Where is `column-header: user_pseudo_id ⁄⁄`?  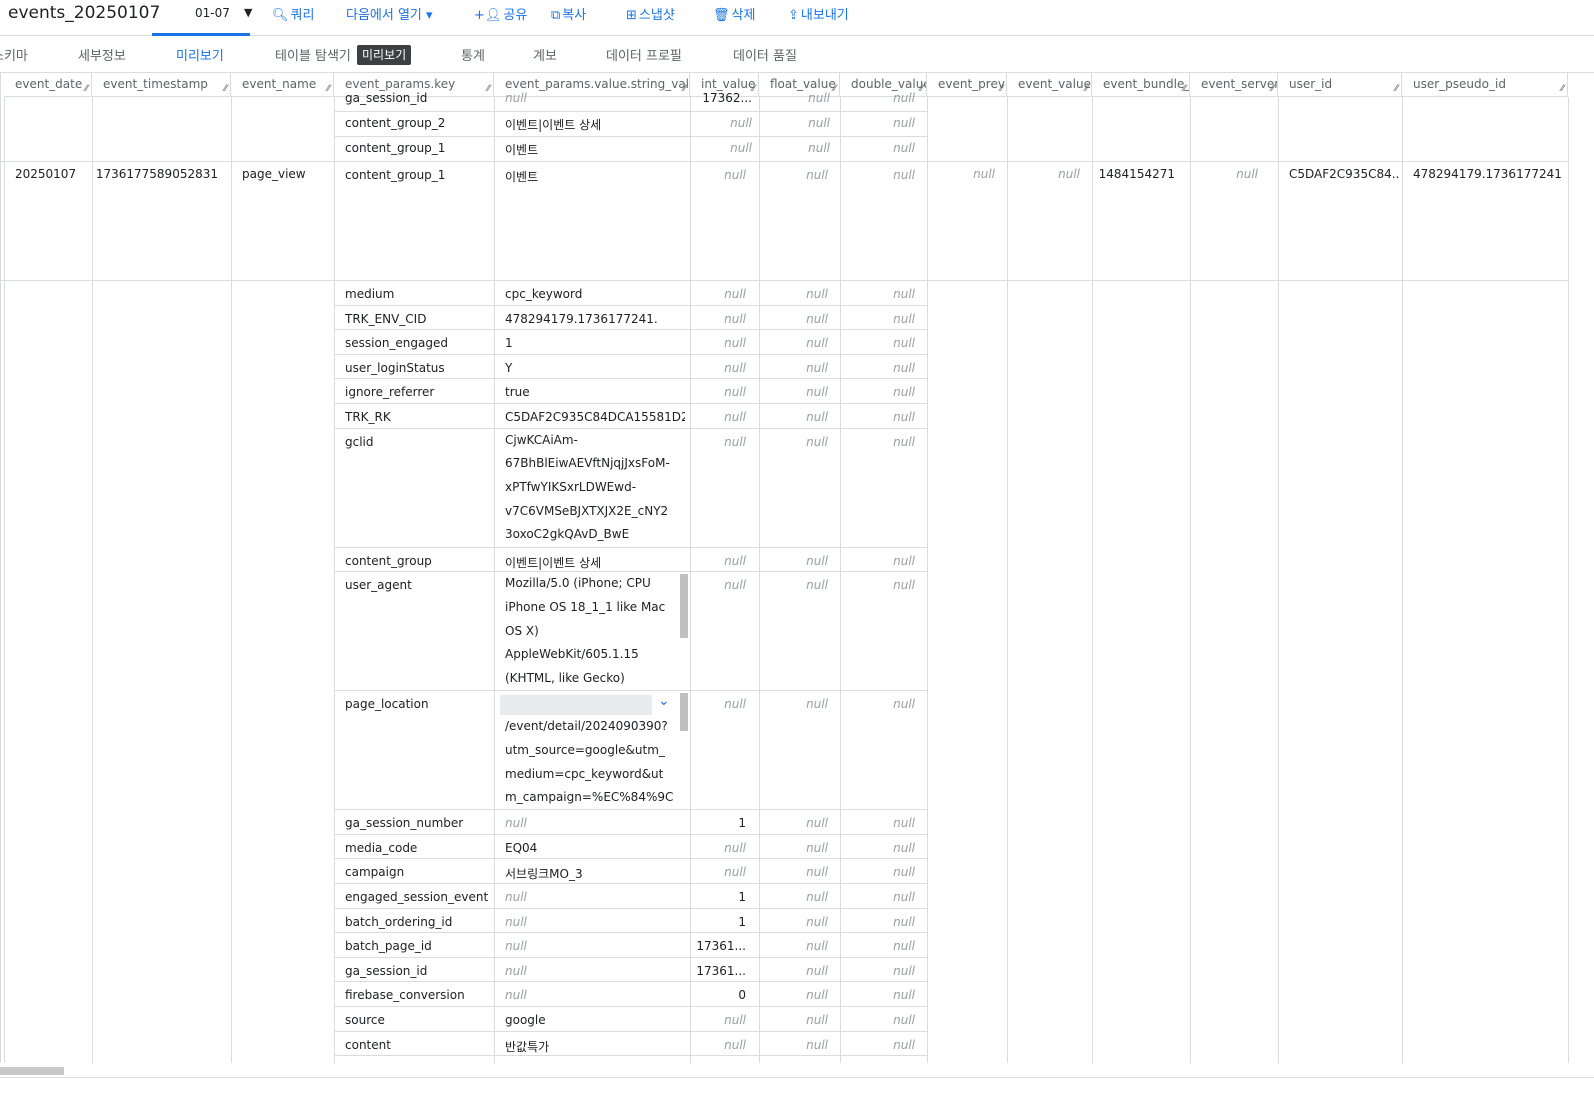 column-header: user_pseudo_id ⁄⁄ is located at coordinates (1485, 85).